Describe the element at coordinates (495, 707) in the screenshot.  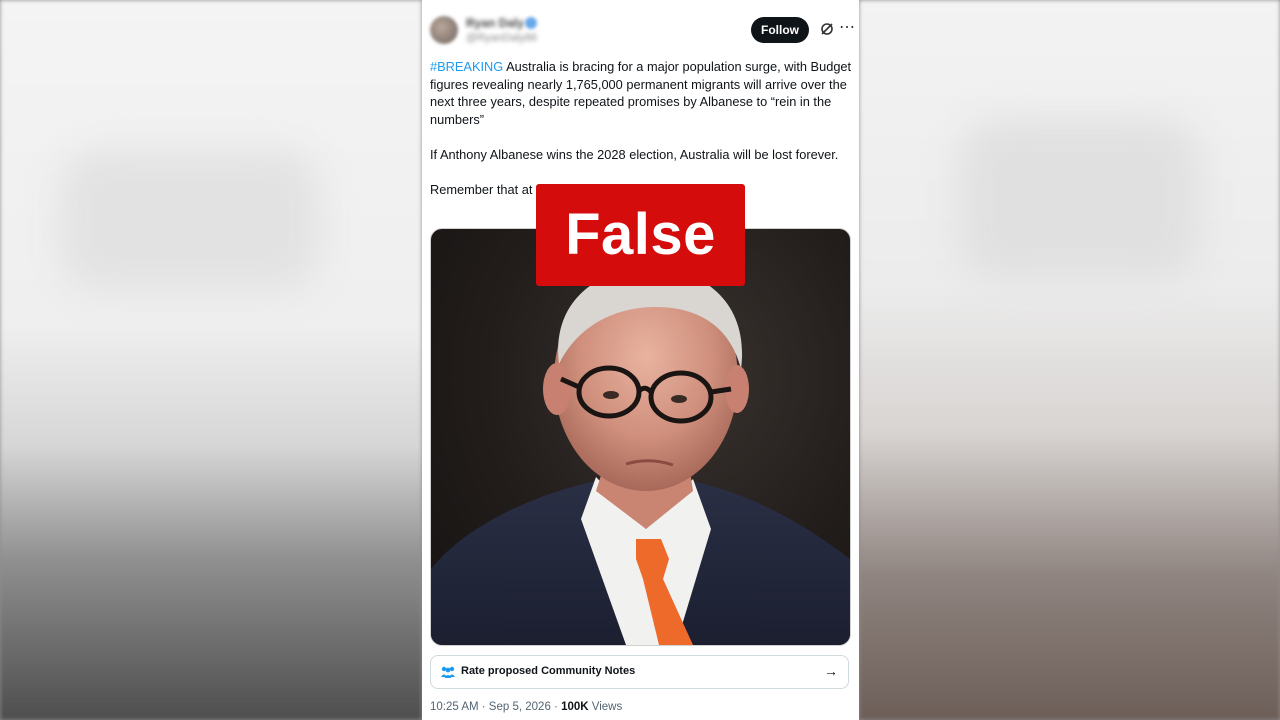
I see `timestamp: 10:25 AM · Sep 5, 2026 ·` at that location.